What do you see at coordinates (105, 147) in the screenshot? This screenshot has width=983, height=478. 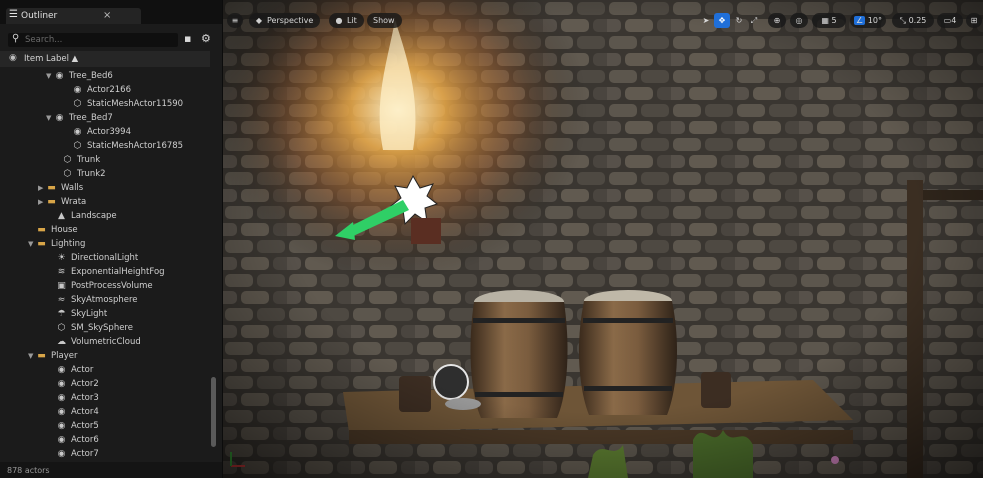 I see `tree-row: ⬡ StaticMeshActor16785` at bounding box center [105, 147].